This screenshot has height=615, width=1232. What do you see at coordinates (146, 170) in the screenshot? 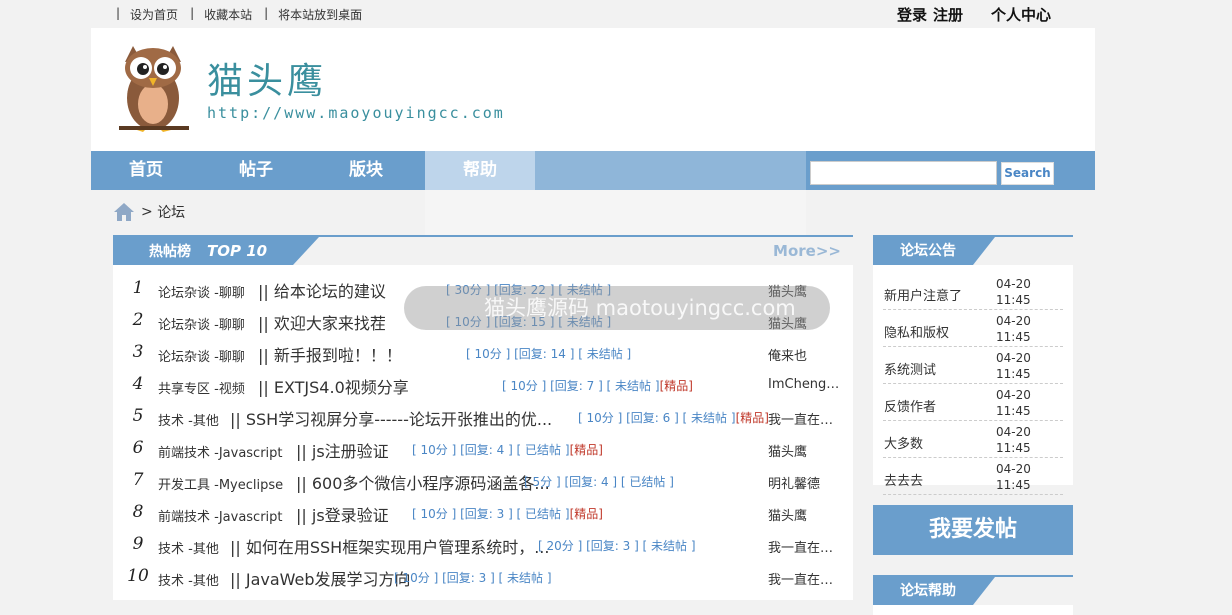
I see `nav-home: 首页` at bounding box center [146, 170].